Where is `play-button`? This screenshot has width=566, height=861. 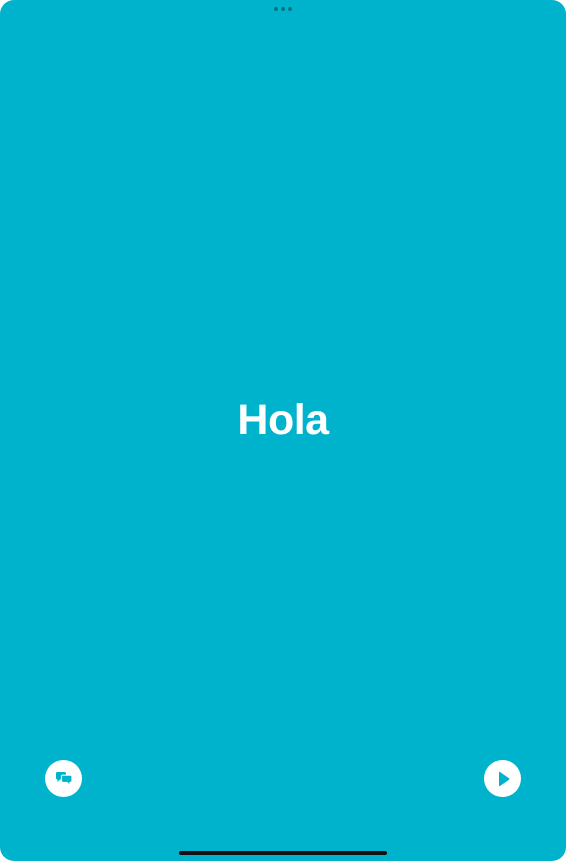 play-button is located at coordinates (502, 778).